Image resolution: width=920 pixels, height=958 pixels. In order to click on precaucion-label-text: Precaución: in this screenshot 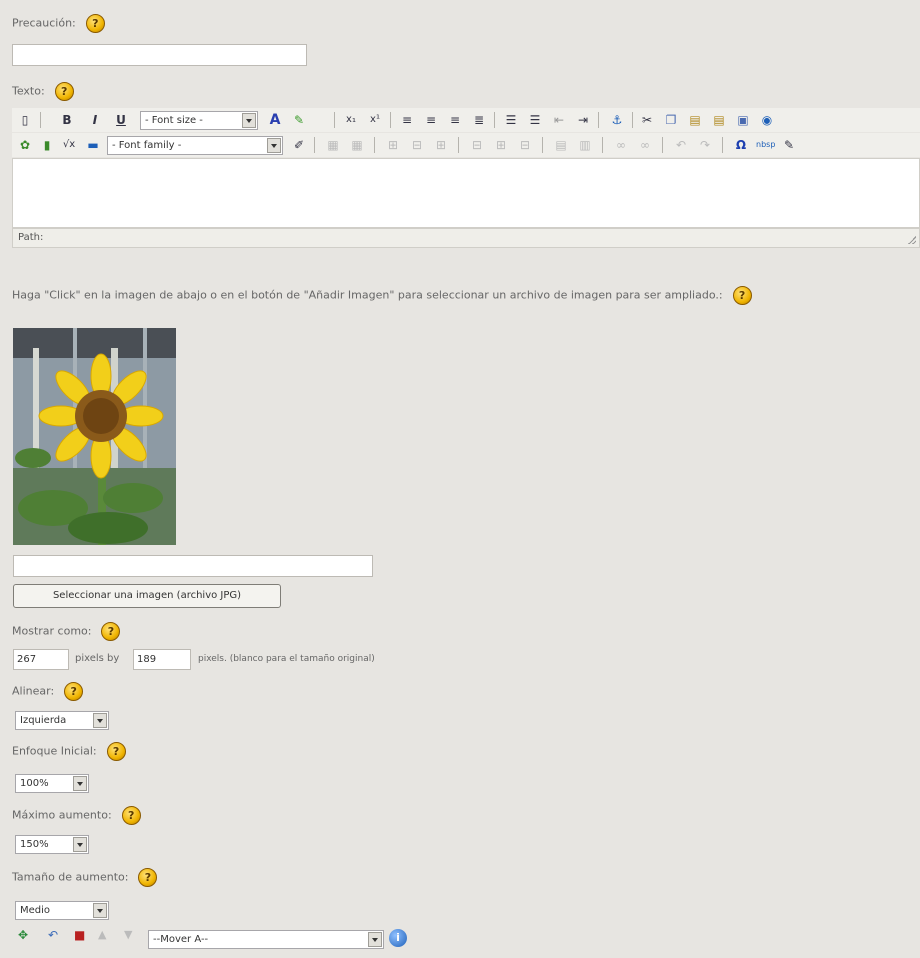, I will do `click(44, 23)`.